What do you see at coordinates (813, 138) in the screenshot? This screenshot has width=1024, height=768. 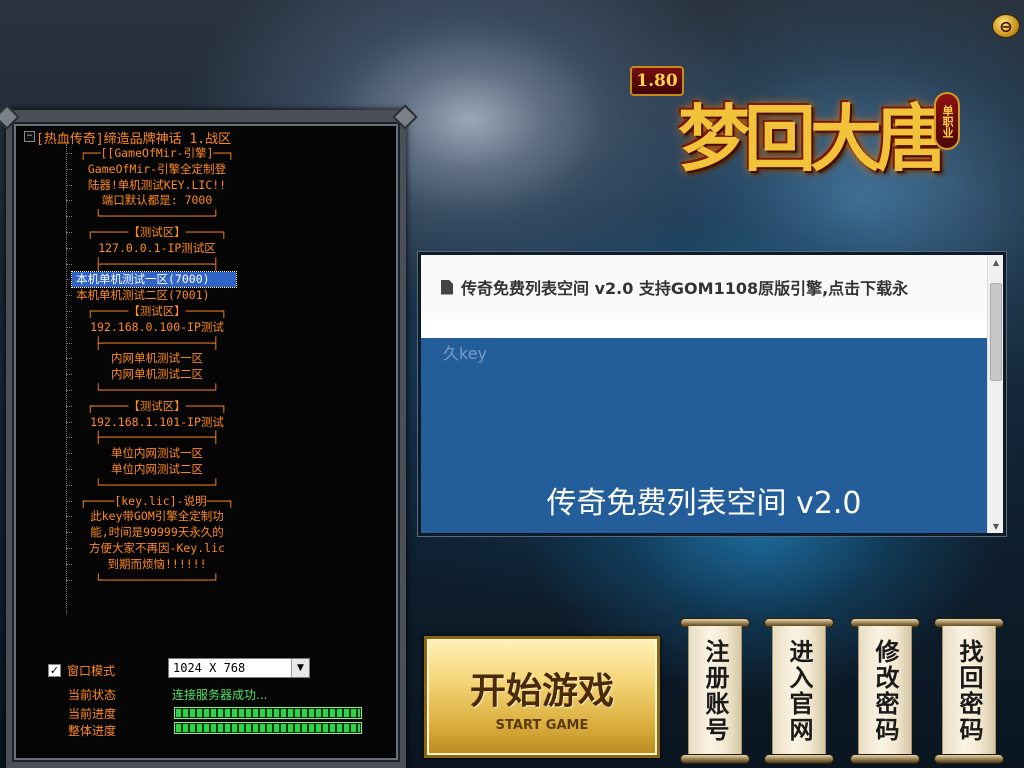 I see `logo-title: 梦回大唐` at bounding box center [813, 138].